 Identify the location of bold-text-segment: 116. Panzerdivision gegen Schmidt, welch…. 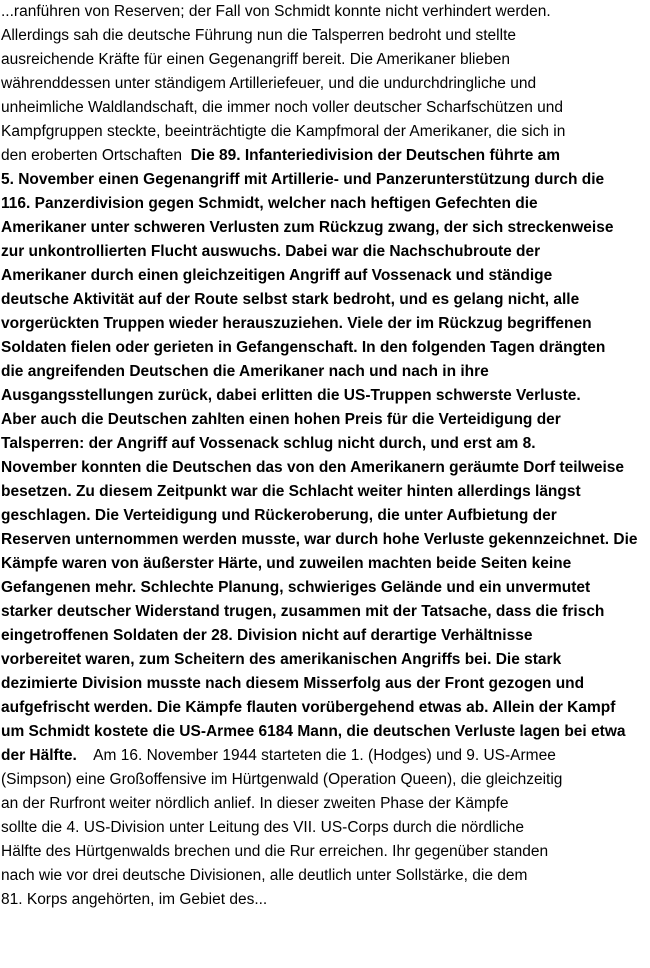
(269, 203).